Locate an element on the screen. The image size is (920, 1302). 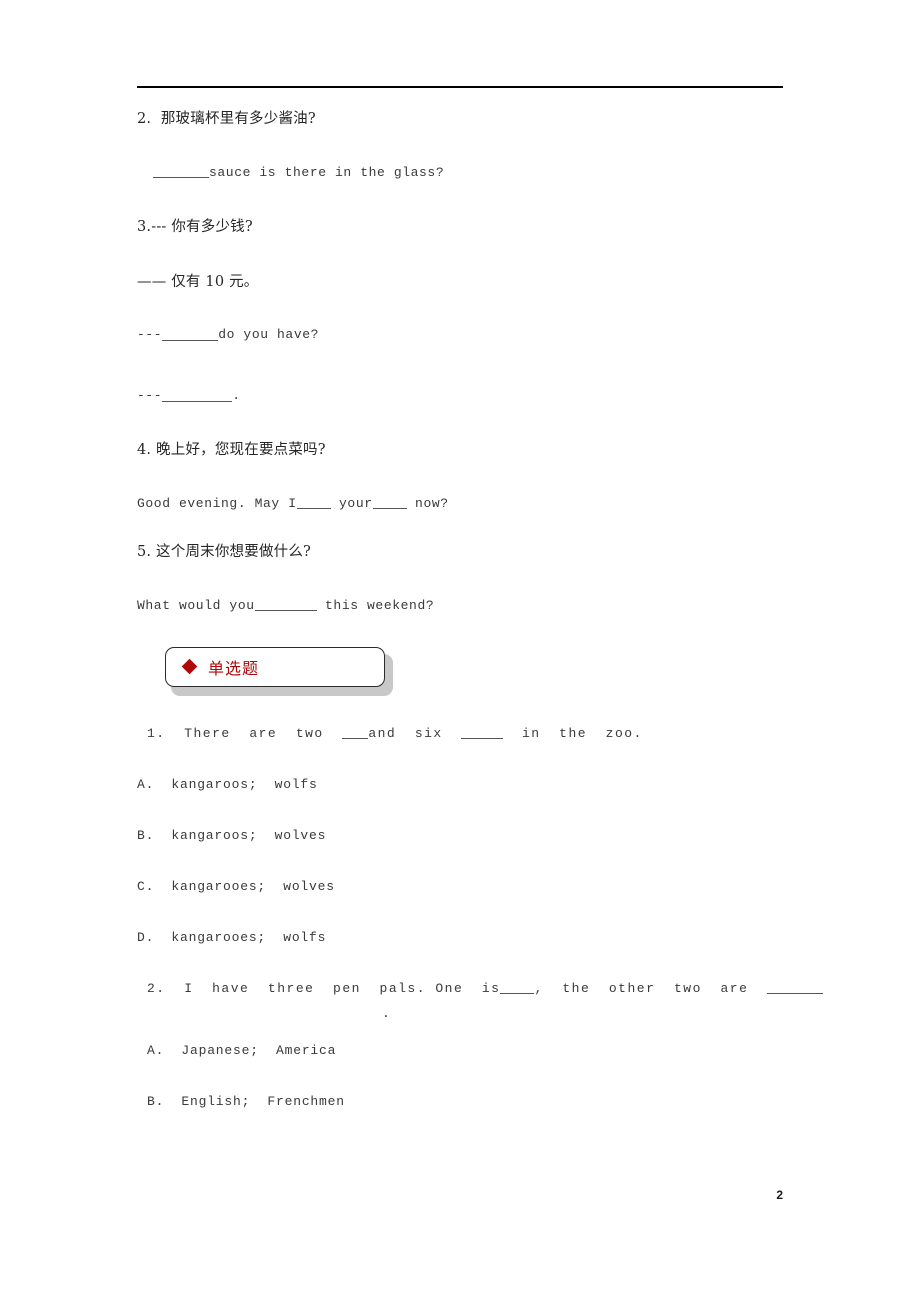
question-3-answer-period: . is located at coordinates (236, 396).